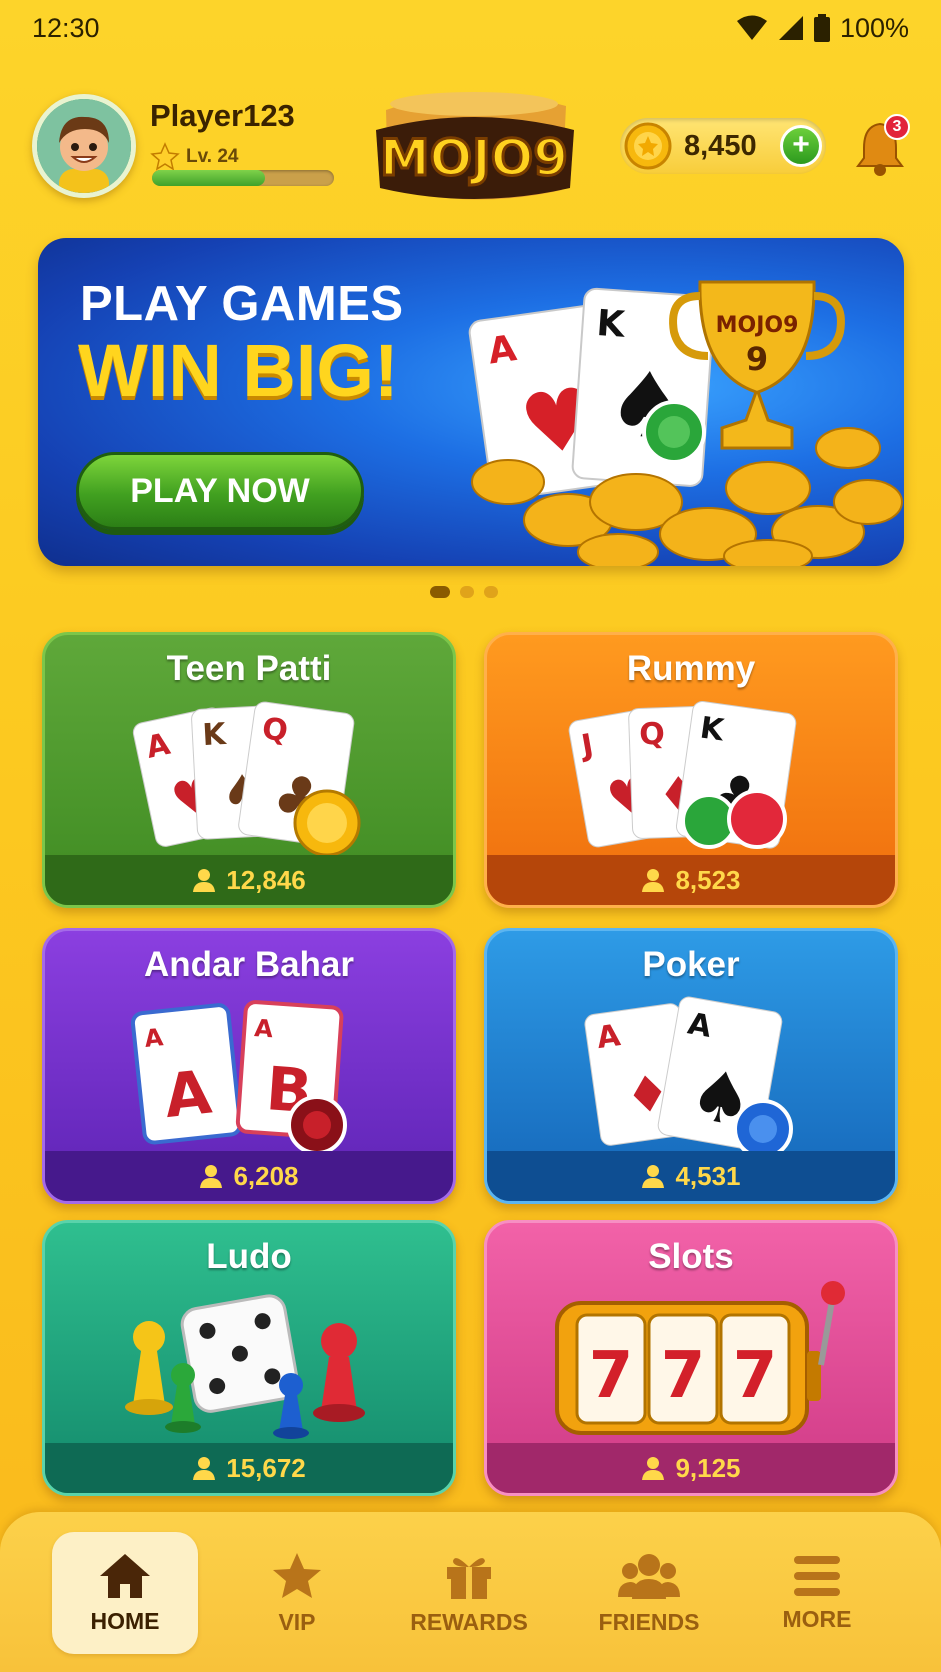 Image resolution: width=941 pixels, height=1672 pixels. What do you see at coordinates (469, 1578) in the screenshot?
I see `gift-icon` at bounding box center [469, 1578].